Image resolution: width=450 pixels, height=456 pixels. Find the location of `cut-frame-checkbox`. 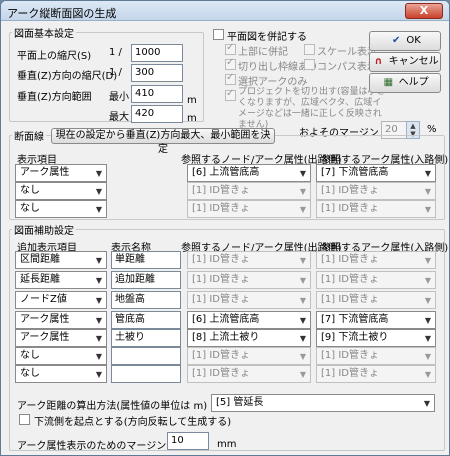

cut-frame-checkbox is located at coordinates (230, 63).